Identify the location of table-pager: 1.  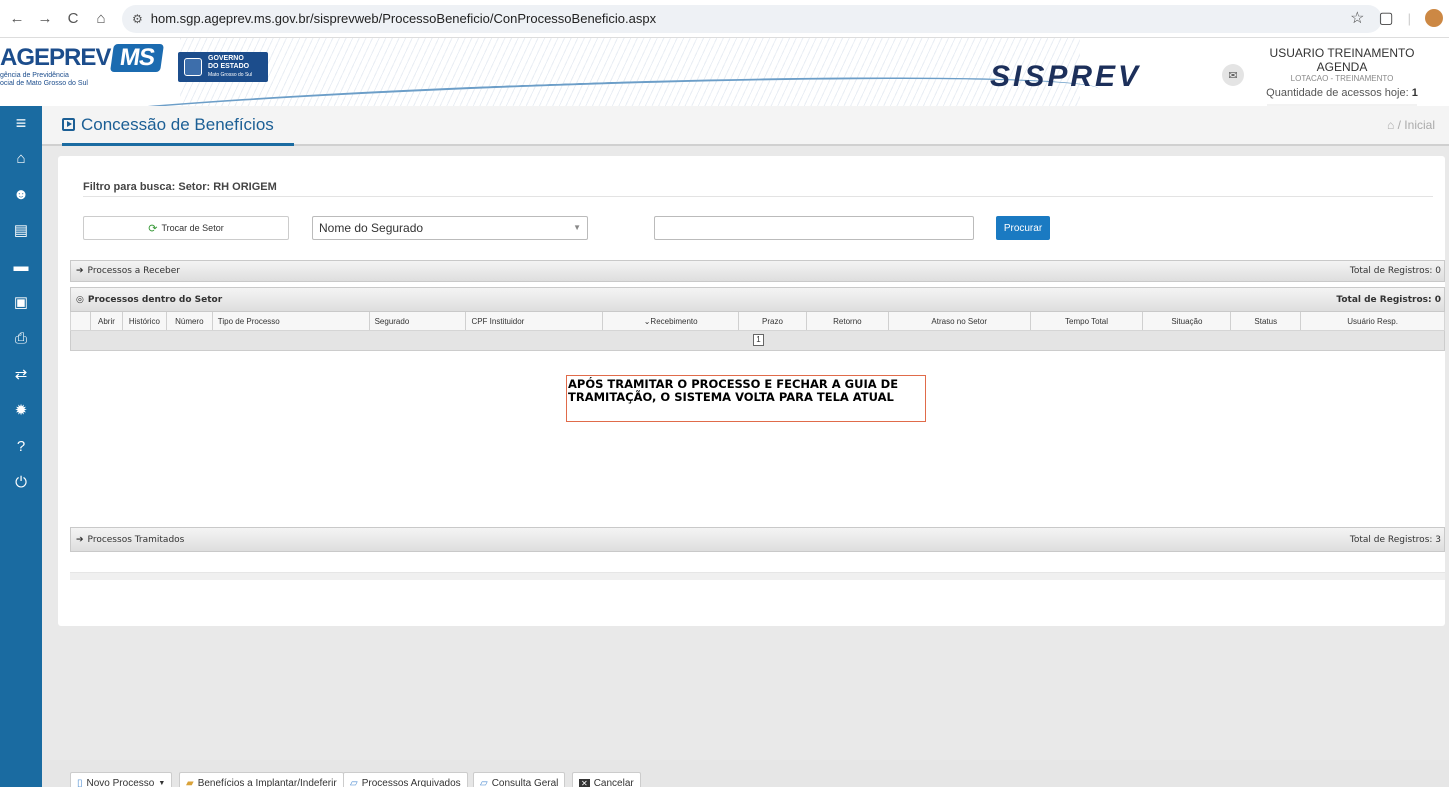
(757, 341).